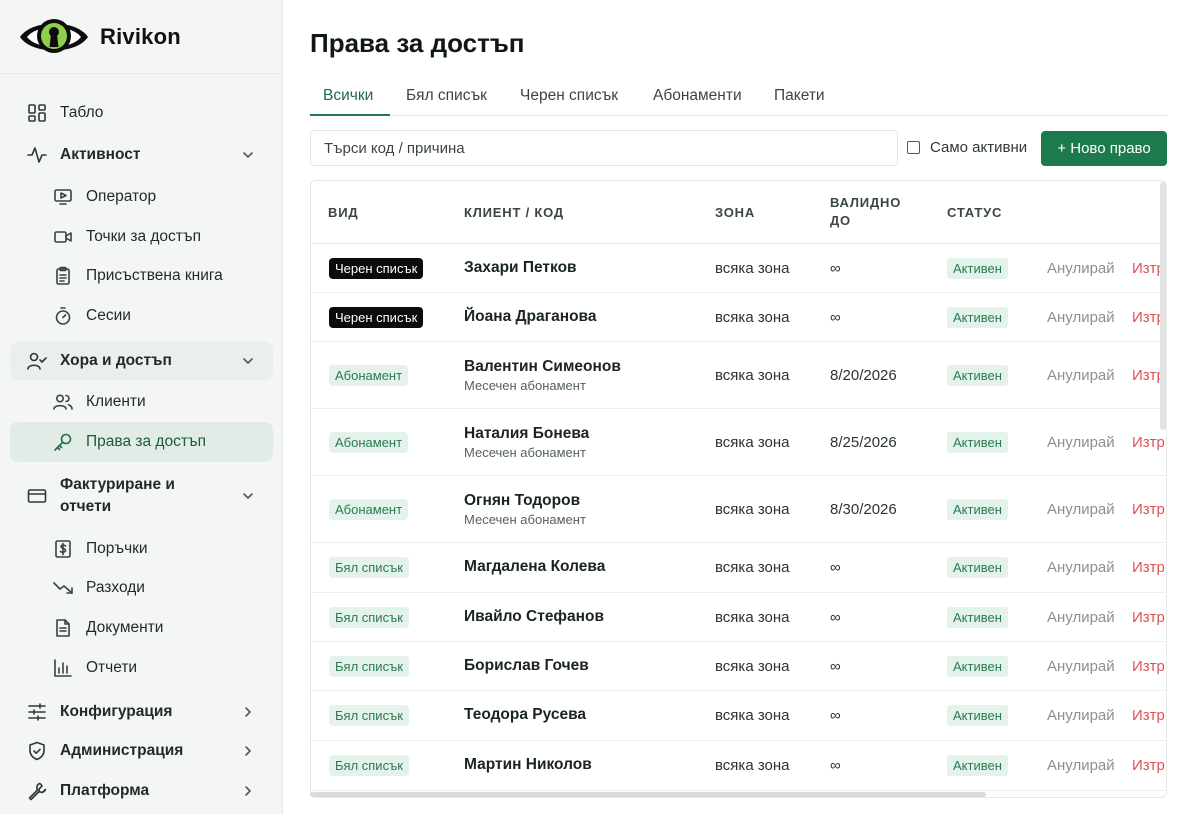 This screenshot has height=814, width=1200. What do you see at coordinates (141, 442) in the screenshot?
I see `sidebar-item-access-rights: Права за достъп` at bounding box center [141, 442].